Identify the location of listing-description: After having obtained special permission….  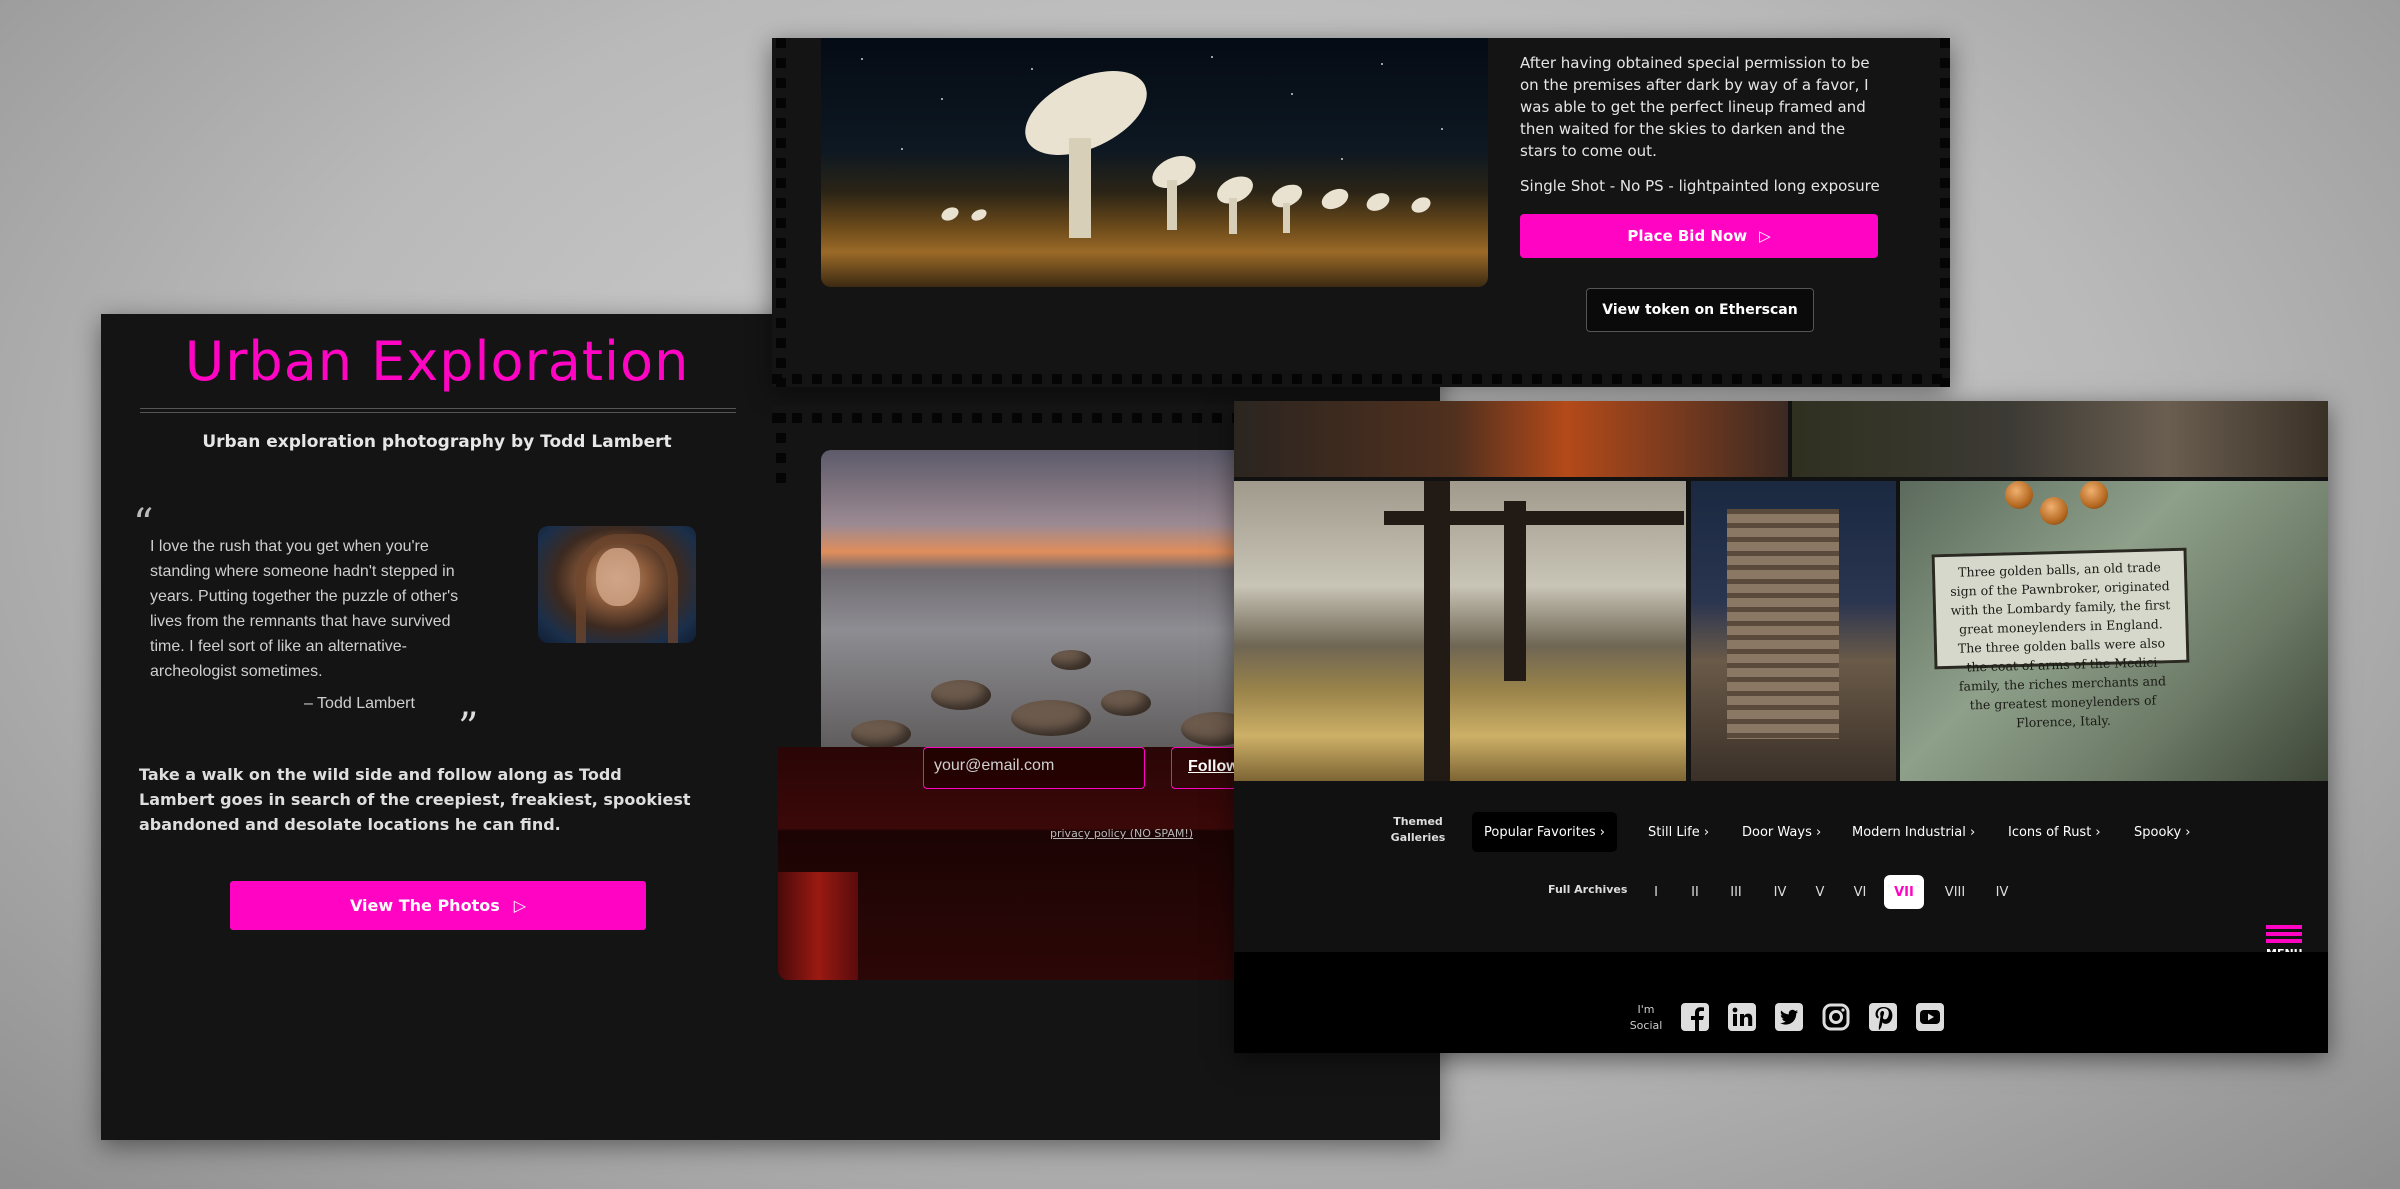
(1695, 107).